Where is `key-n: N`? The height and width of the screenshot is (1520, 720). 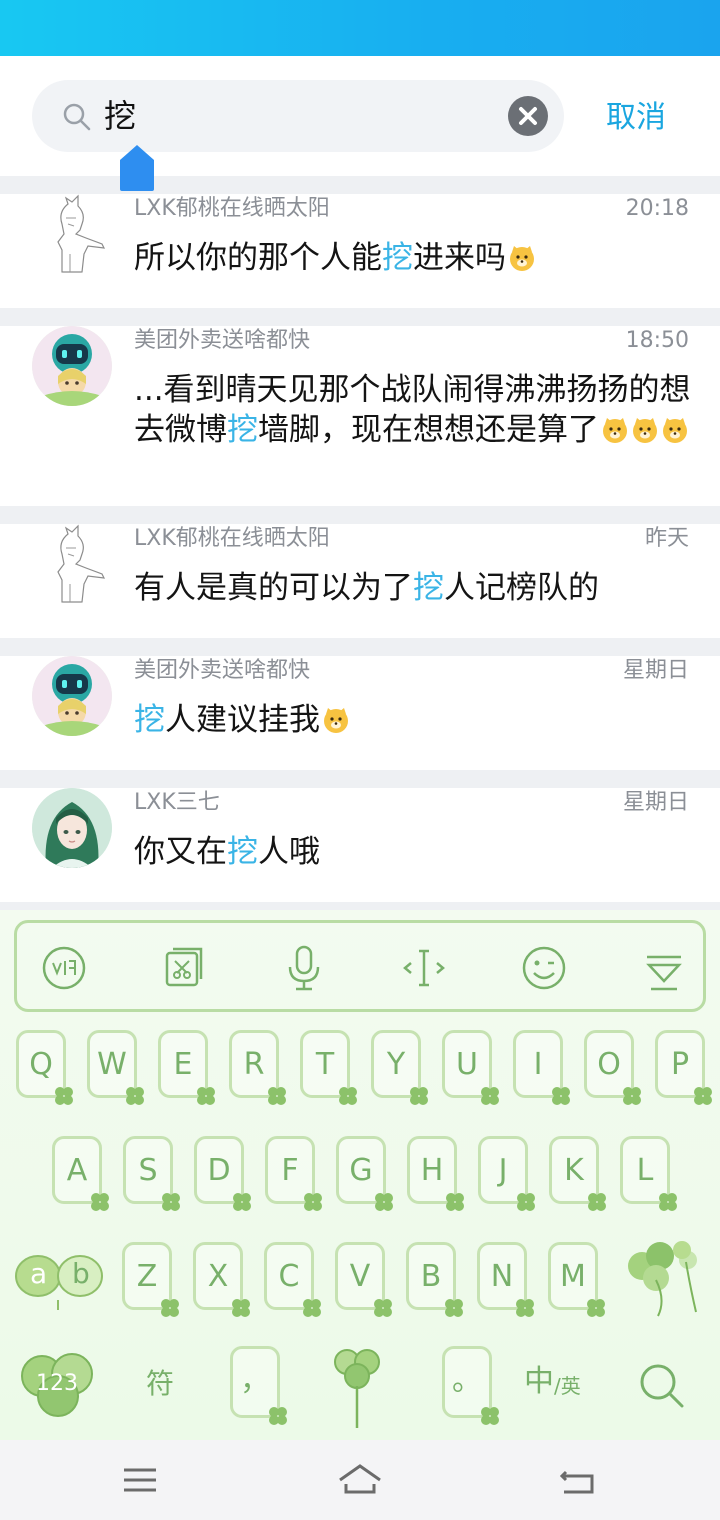
key-n: N is located at coordinates (505, 1279).